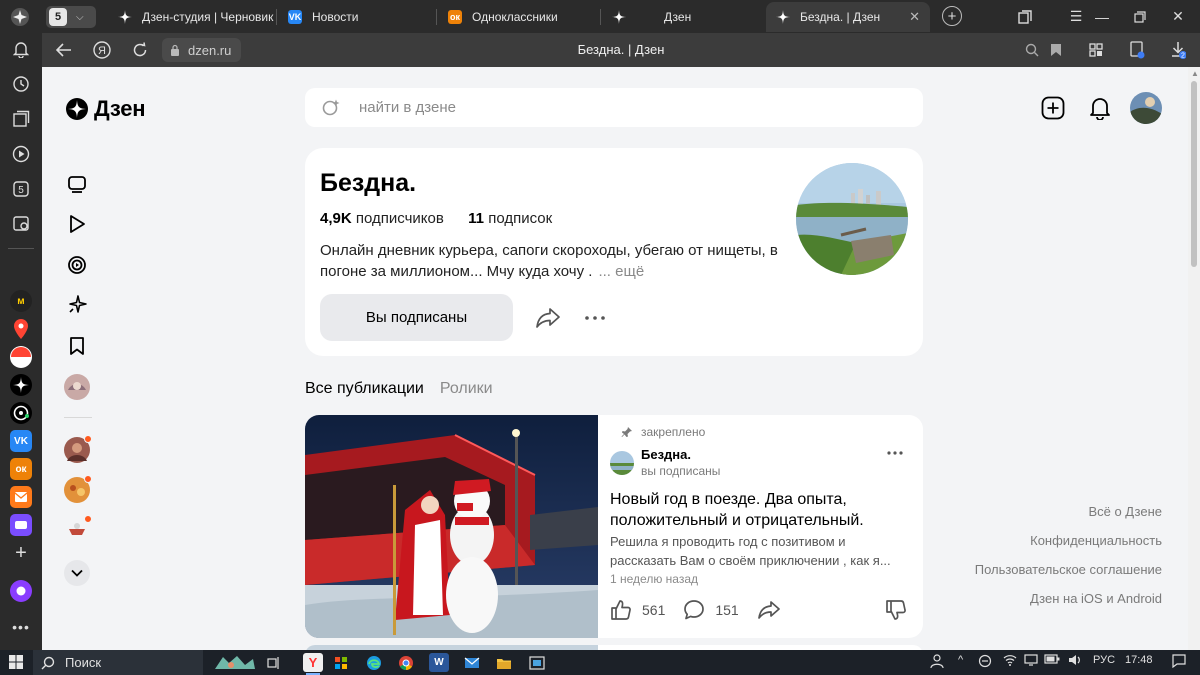  Describe the element at coordinates (1096, 50) in the screenshot. I see `extensions-icon` at that location.